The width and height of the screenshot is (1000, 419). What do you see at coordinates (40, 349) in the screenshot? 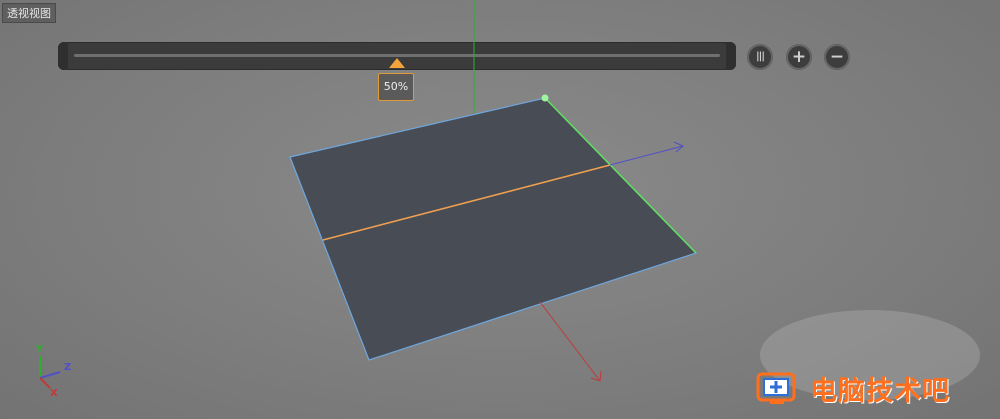
I see `axis-y-label: Y` at bounding box center [40, 349].